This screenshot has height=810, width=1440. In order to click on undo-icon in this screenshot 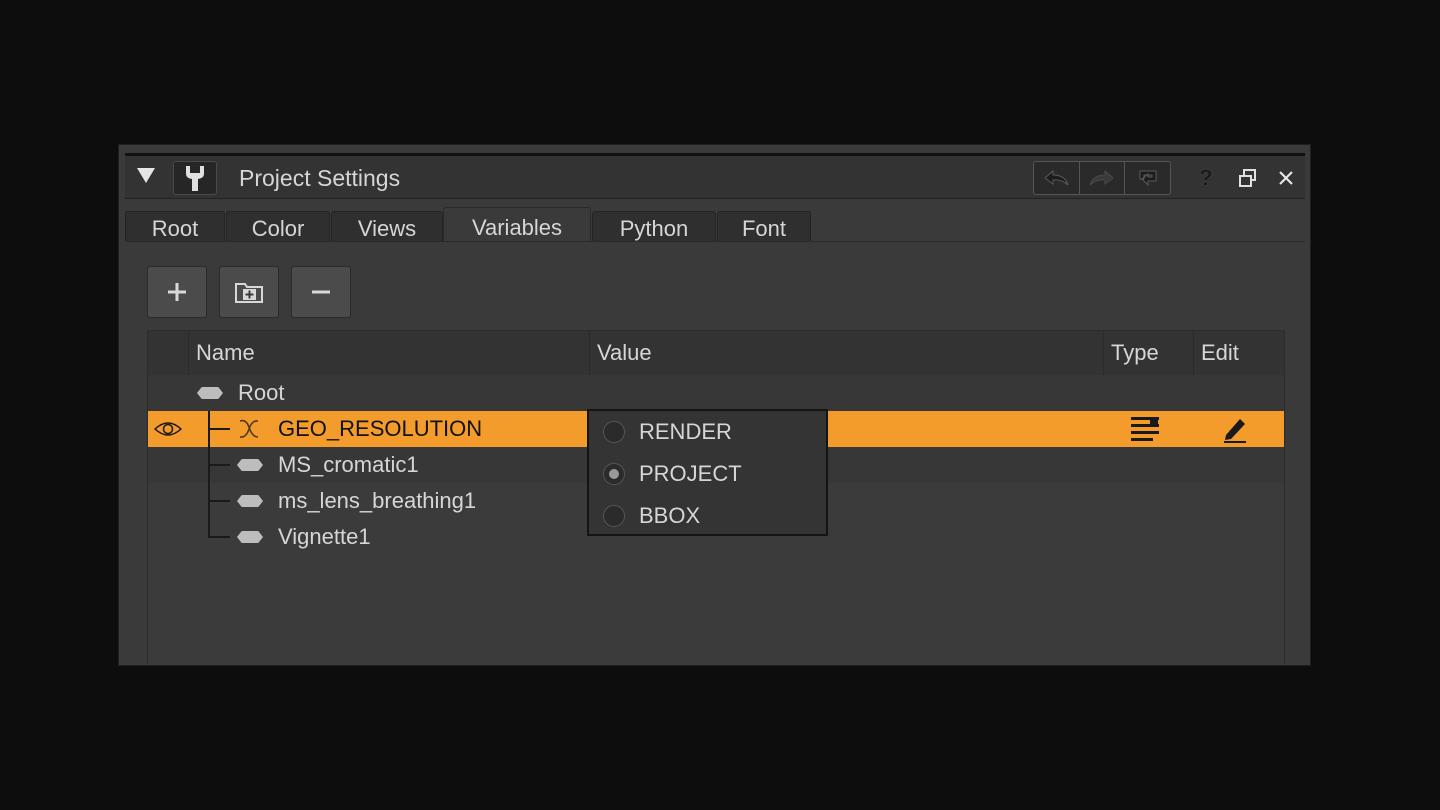, I will do `click(1056, 177)`.